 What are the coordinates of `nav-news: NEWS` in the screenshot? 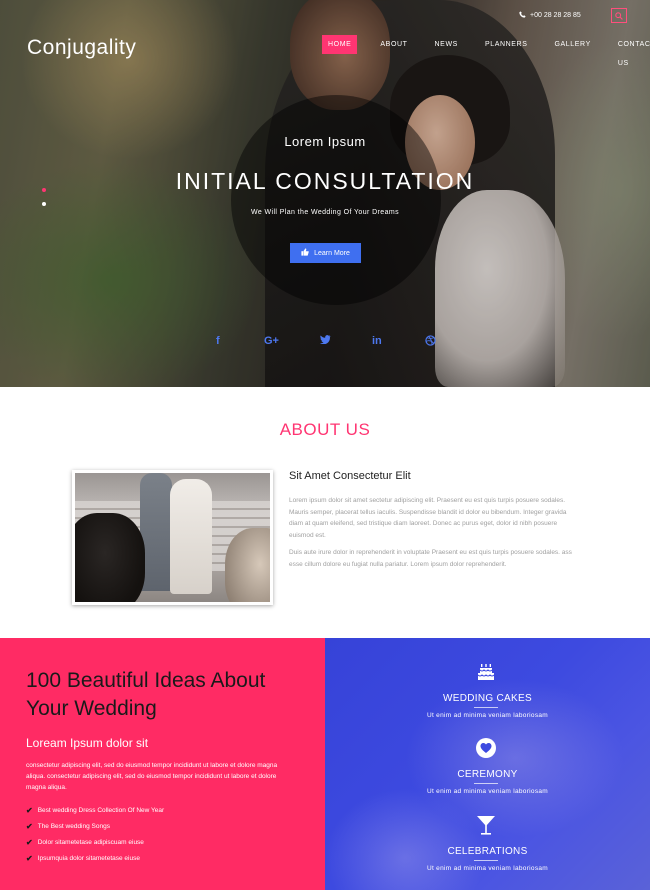 It's located at (446, 44).